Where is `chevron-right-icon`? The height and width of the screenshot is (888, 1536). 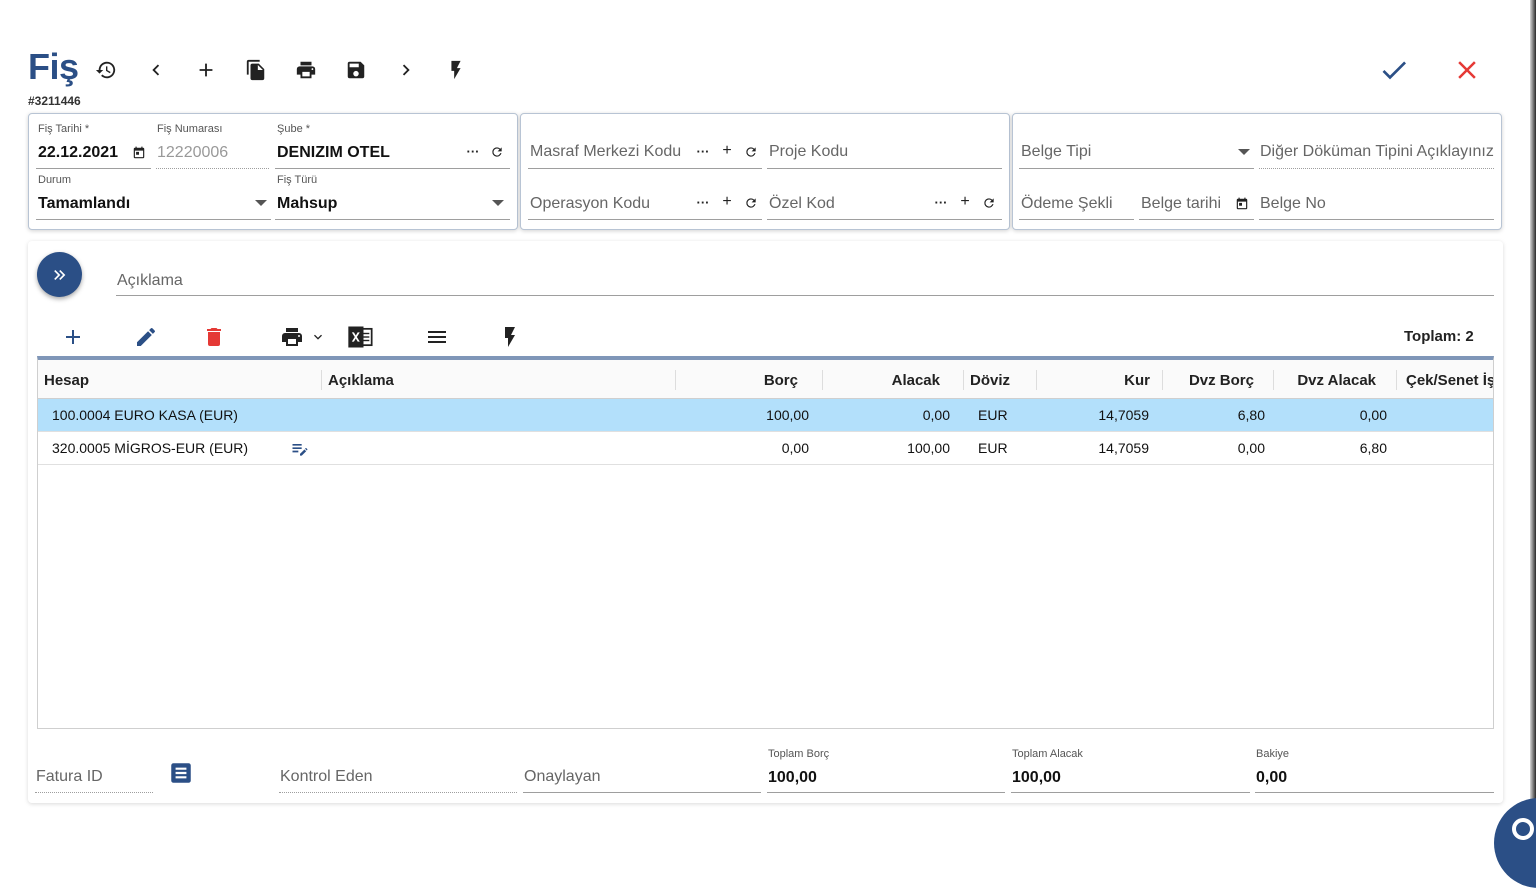
chevron-right-icon is located at coordinates (406, 70).